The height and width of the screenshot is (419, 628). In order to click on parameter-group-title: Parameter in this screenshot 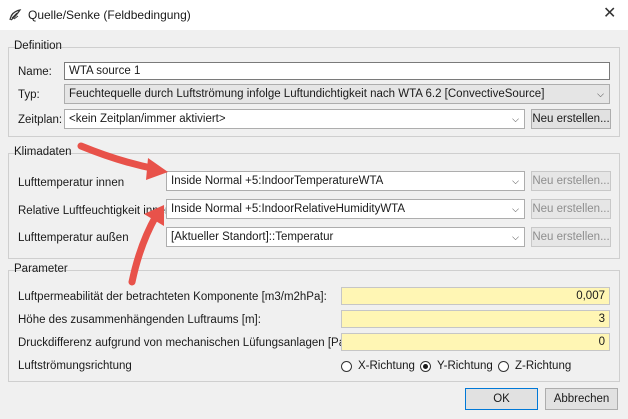, I will do `click(41, 269)`.